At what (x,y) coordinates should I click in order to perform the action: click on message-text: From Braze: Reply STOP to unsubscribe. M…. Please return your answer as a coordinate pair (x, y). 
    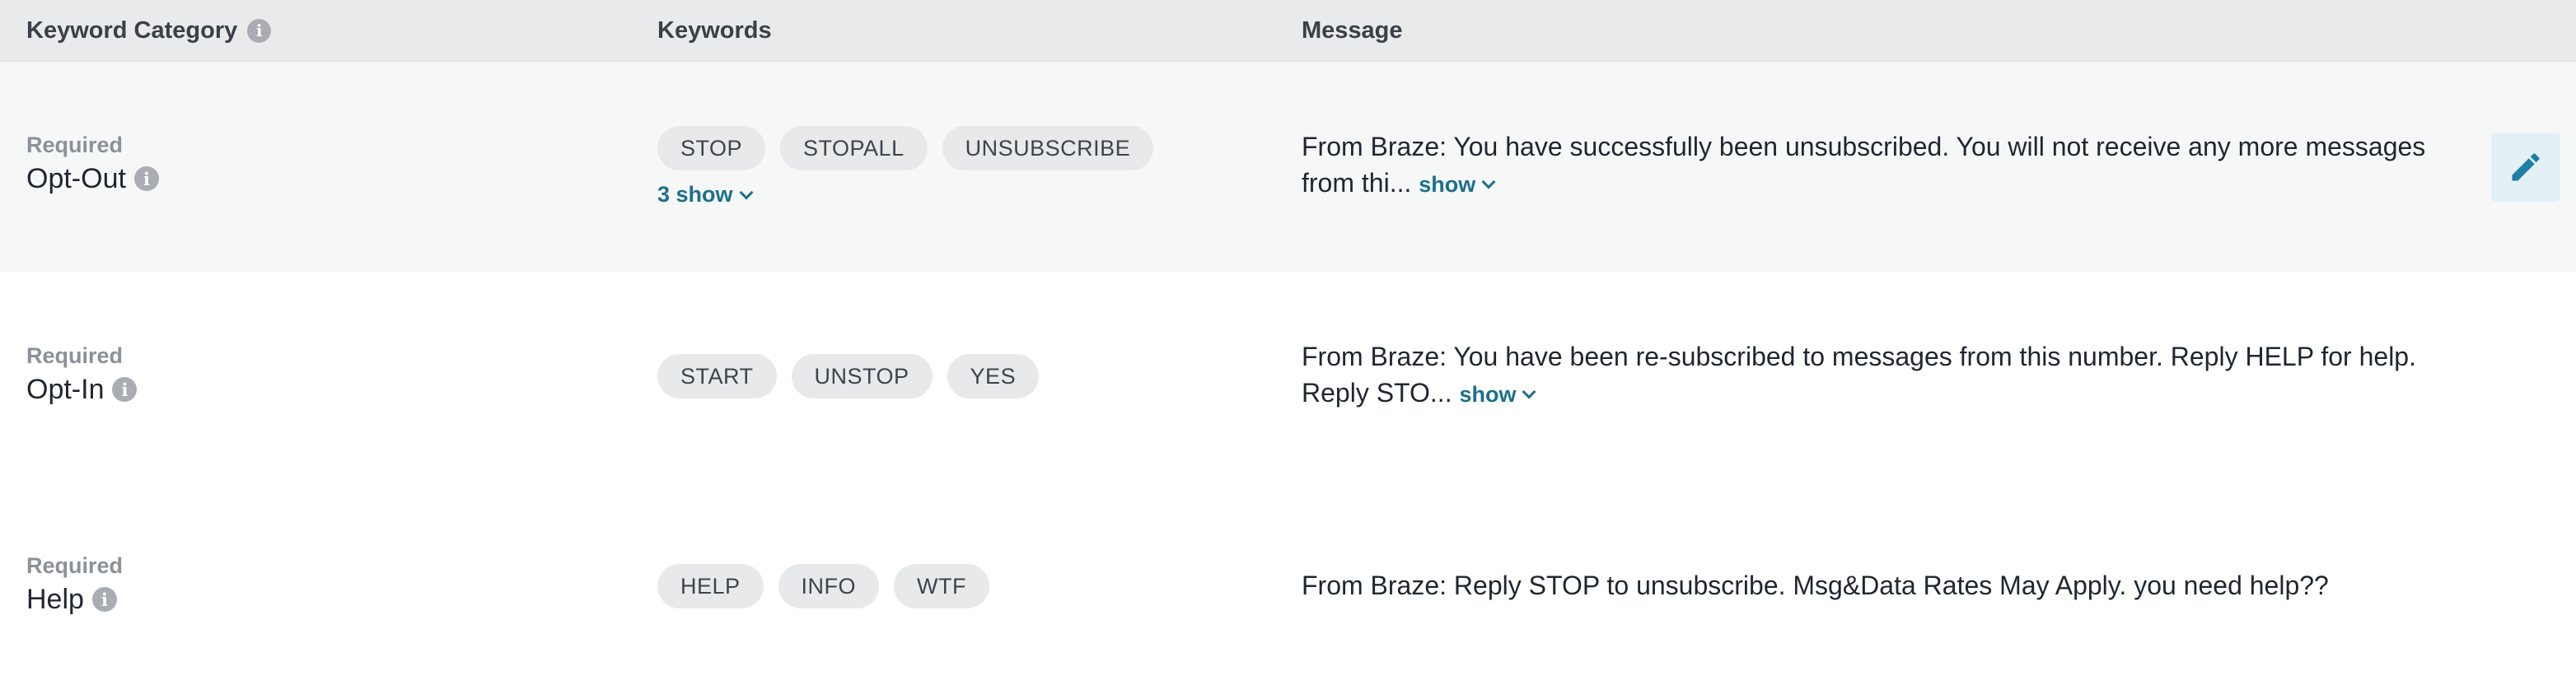
    Looking at the image, I should click on (1815, 585).